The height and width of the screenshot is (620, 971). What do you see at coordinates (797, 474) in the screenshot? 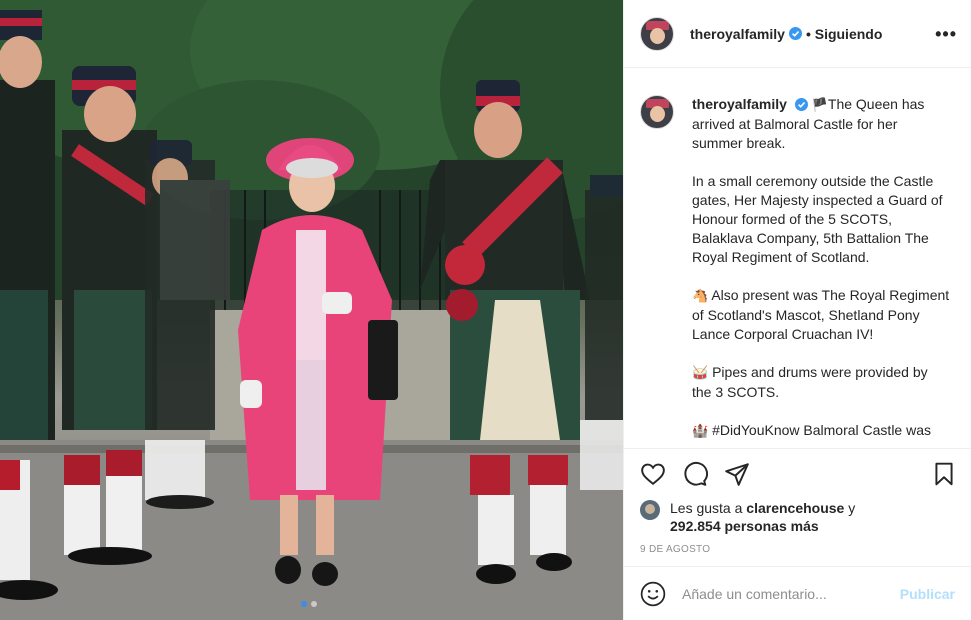
I see `action-icons-row` at bounding box center [797, 474].